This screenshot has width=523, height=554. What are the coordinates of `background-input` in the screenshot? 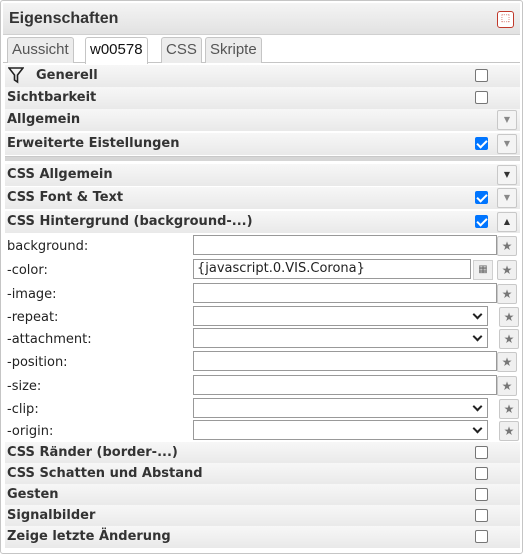 It's located at (345, 245).